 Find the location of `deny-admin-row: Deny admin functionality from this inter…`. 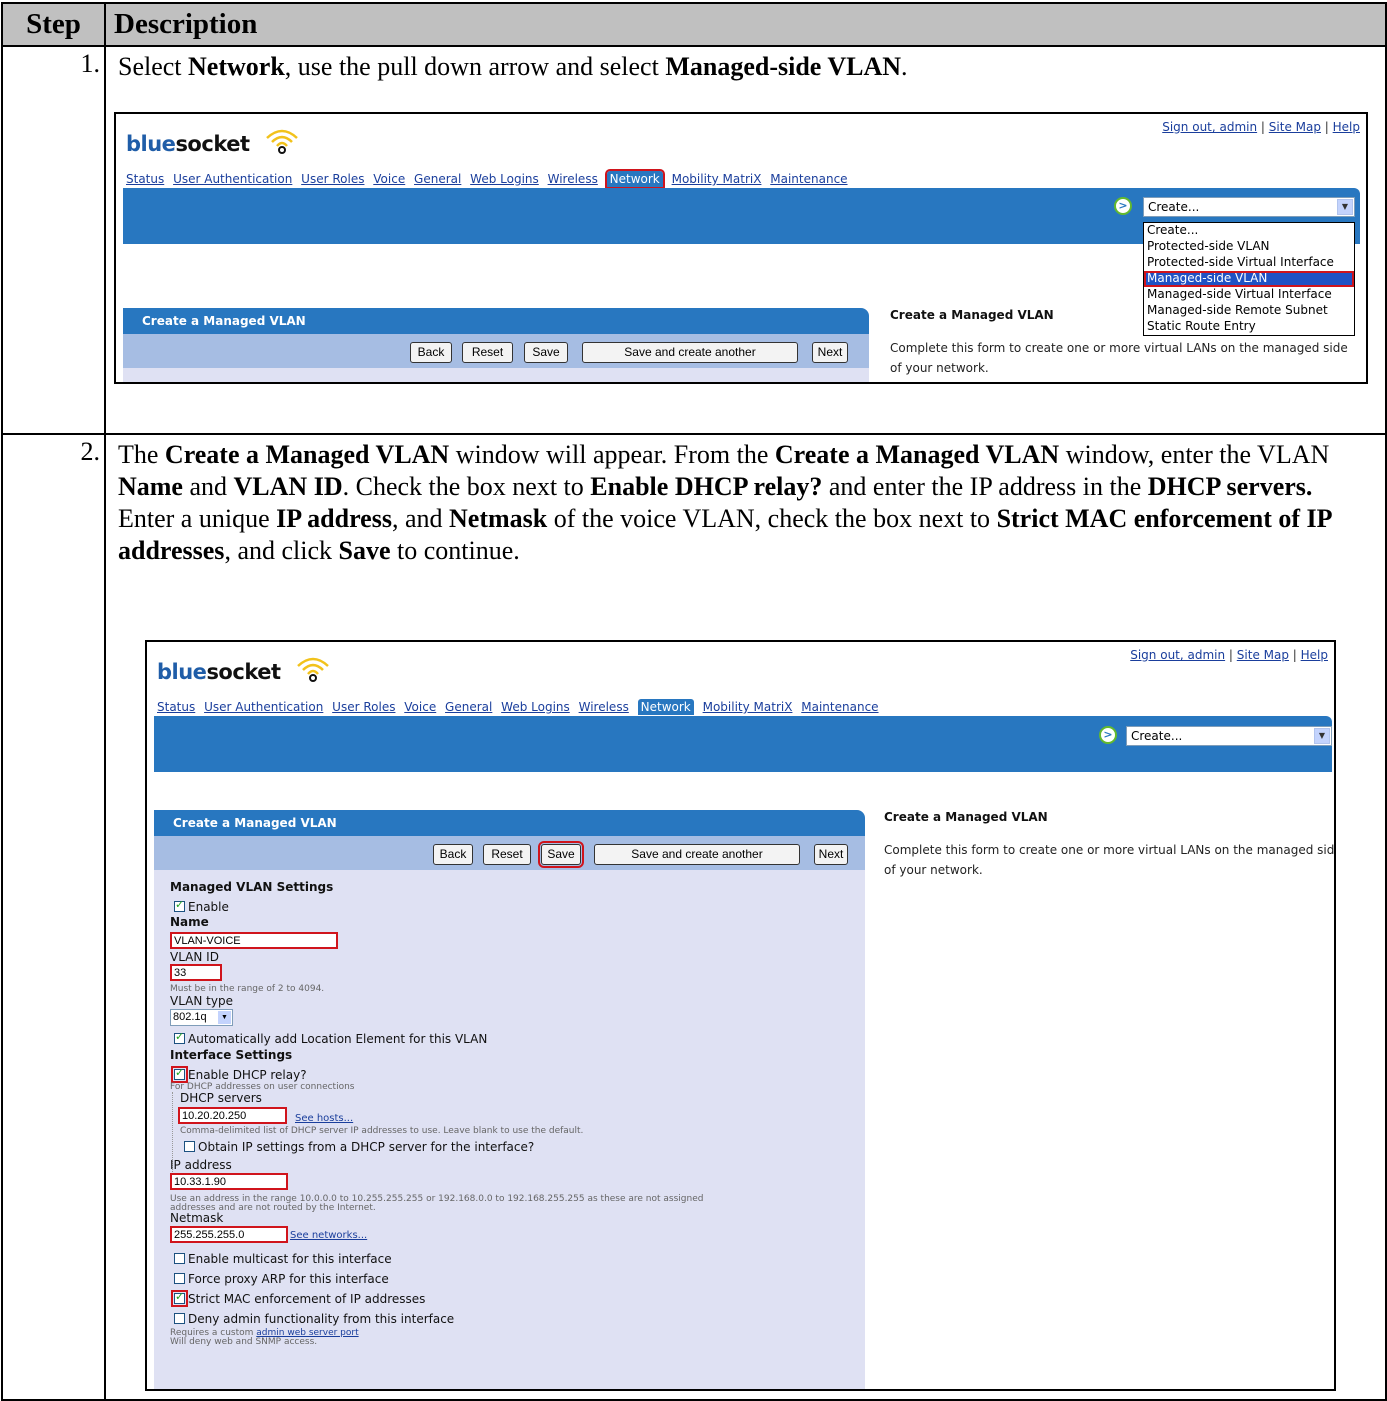

deny-admin-row: Deny admin functionality from this inter… is located at coordinates (314, 1319).